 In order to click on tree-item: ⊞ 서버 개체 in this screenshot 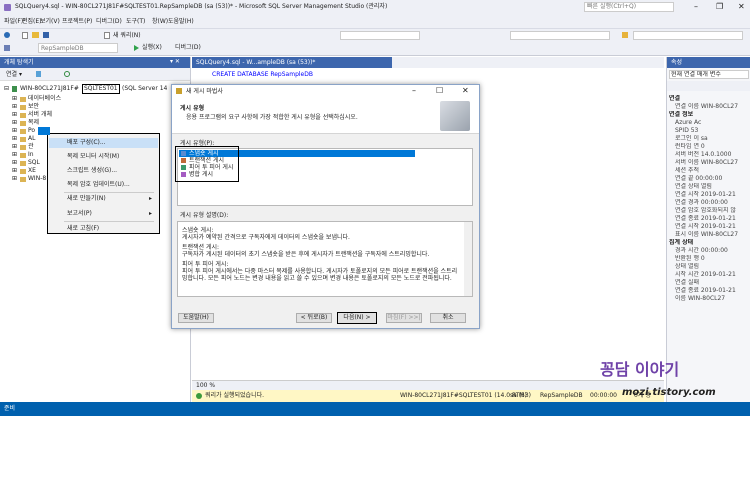, I will do `click(97, 115)`.